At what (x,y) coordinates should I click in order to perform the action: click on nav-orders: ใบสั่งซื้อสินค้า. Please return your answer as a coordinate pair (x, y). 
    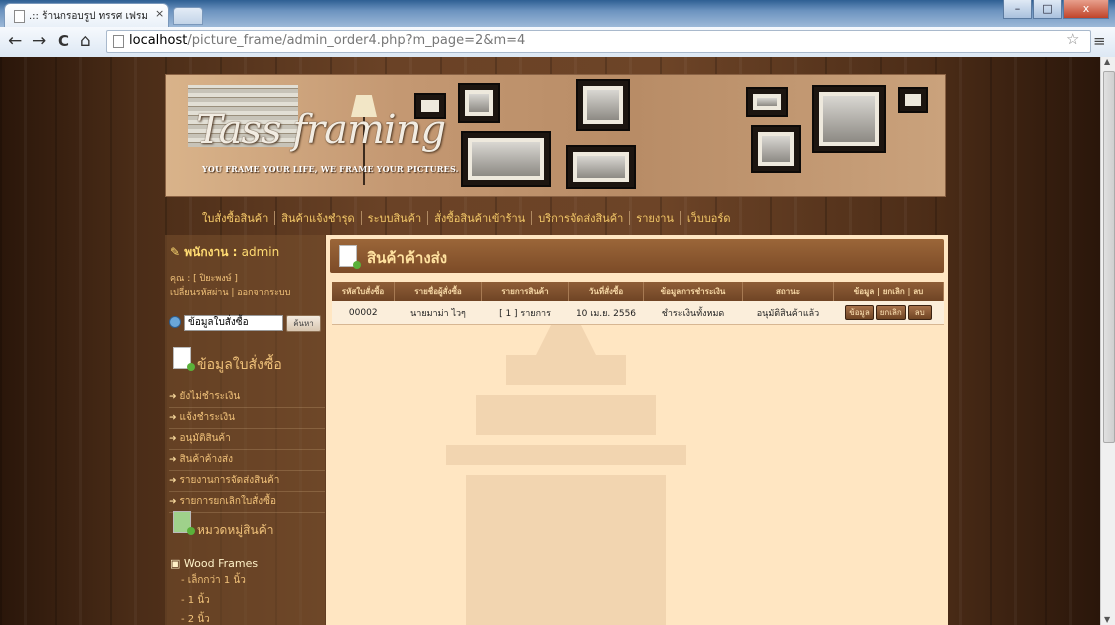
    Looking at the image, I should click on (235, 218).